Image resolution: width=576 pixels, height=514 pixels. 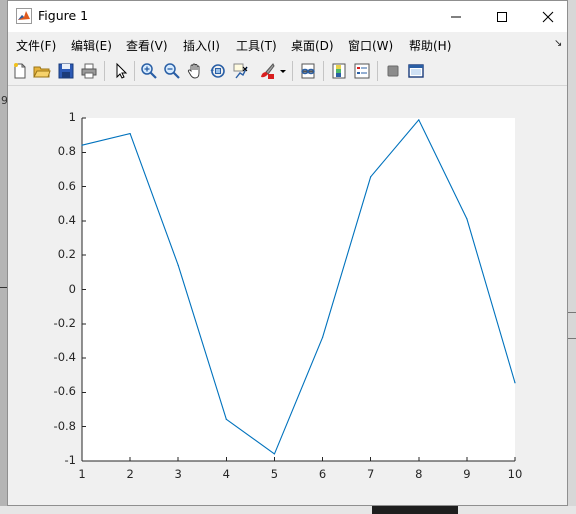 What do you see at coordinates (130, 474) in the screenshot?
I see `x-tick-label: 2` at bounding box center [130, 474].